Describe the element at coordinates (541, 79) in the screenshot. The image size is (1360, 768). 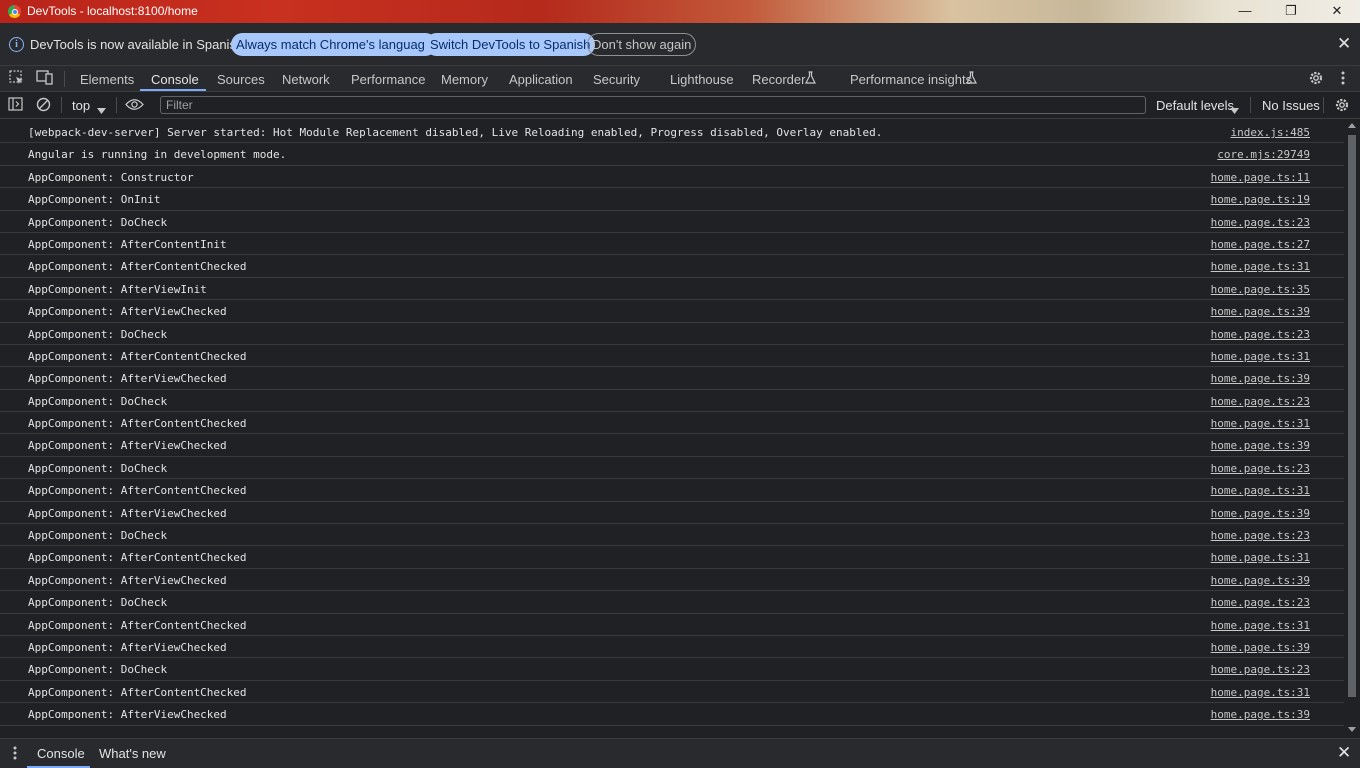
I see `tab-application: Application` at that location.